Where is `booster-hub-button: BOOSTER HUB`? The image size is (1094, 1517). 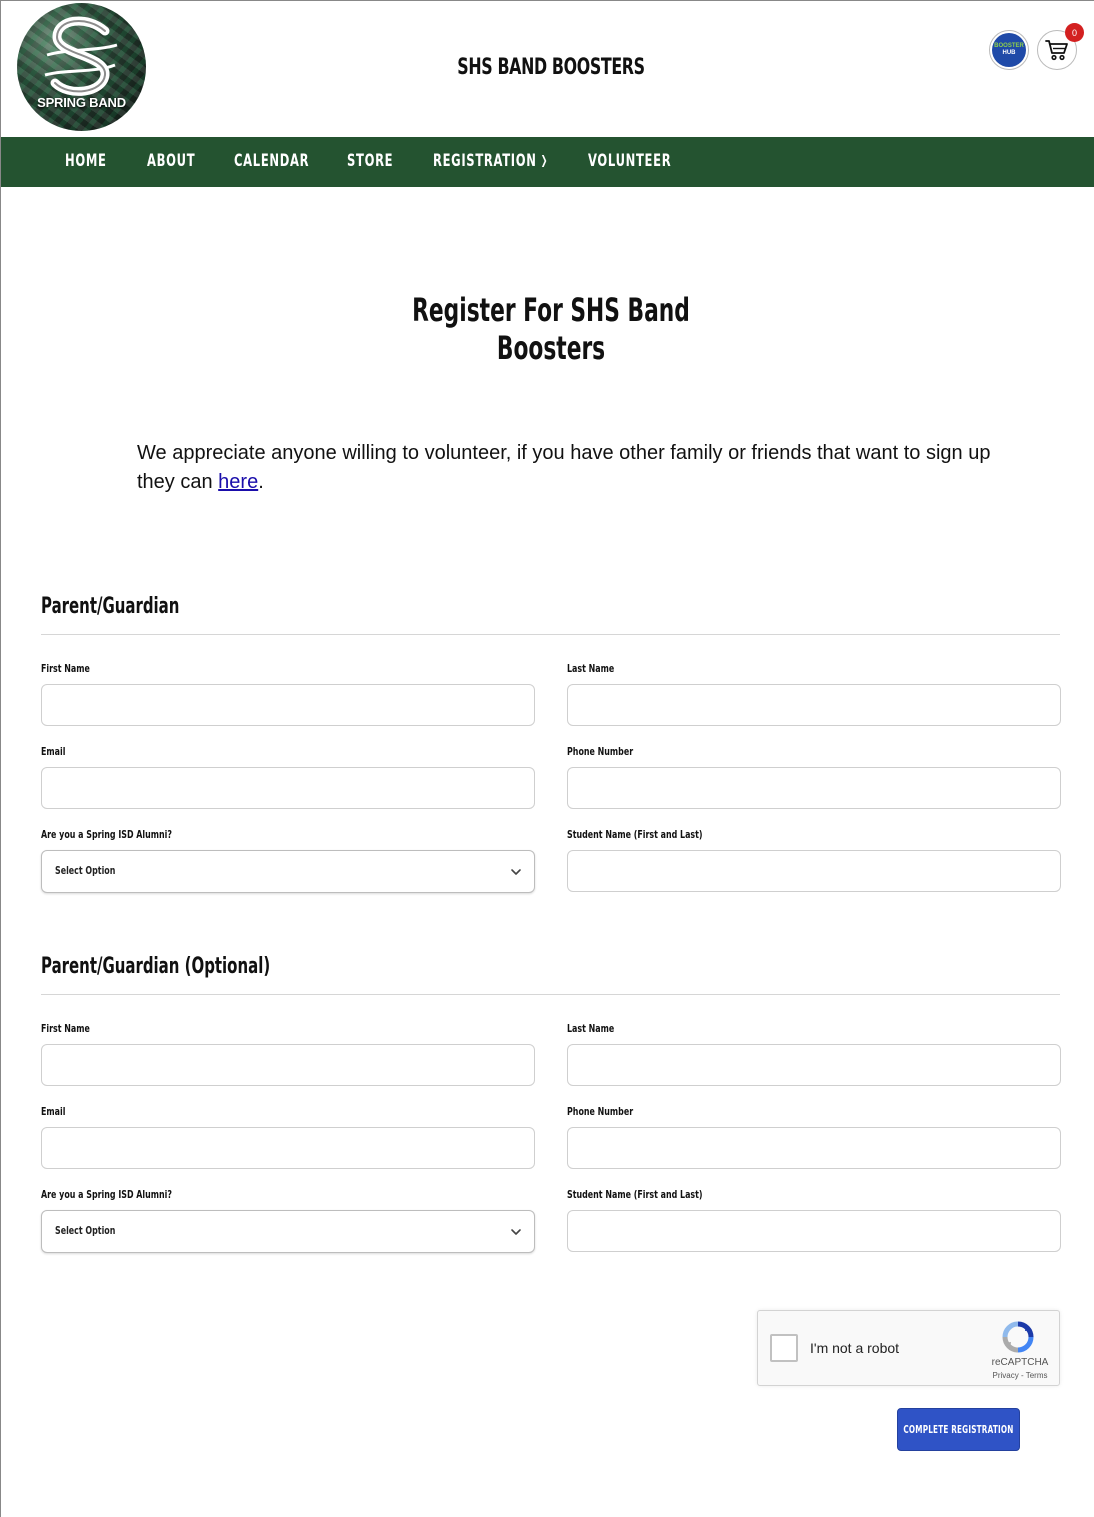
booster-hub-button: BOOSTER HUB is located at coordinates (1009, 50).